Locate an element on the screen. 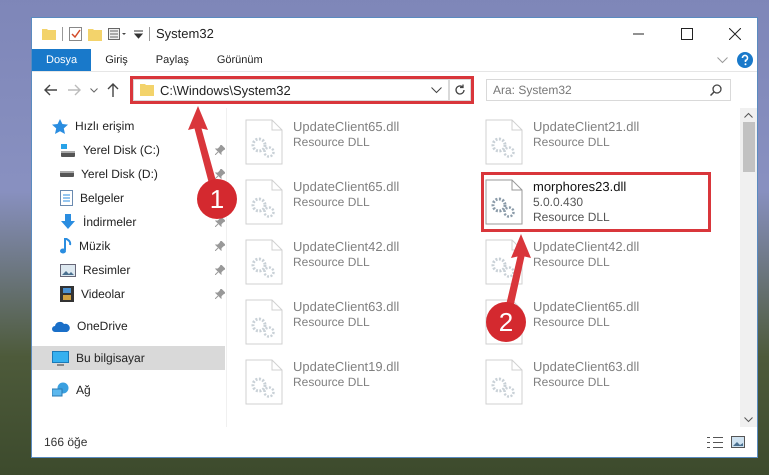 Image resolution: width=769 pixels, height=475 pixels. highlighted-file-item: morphores23.dll 5.0.0.430 Resource DLL is located at coordinates (596, 202).